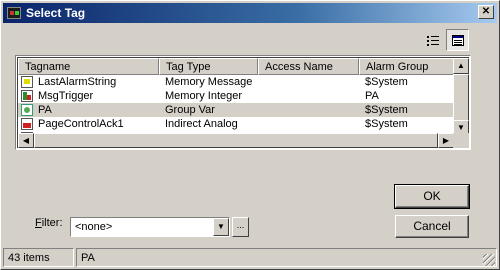  I want to click on vertical-scrollbar: ▲ ▼, so click(461, 97).